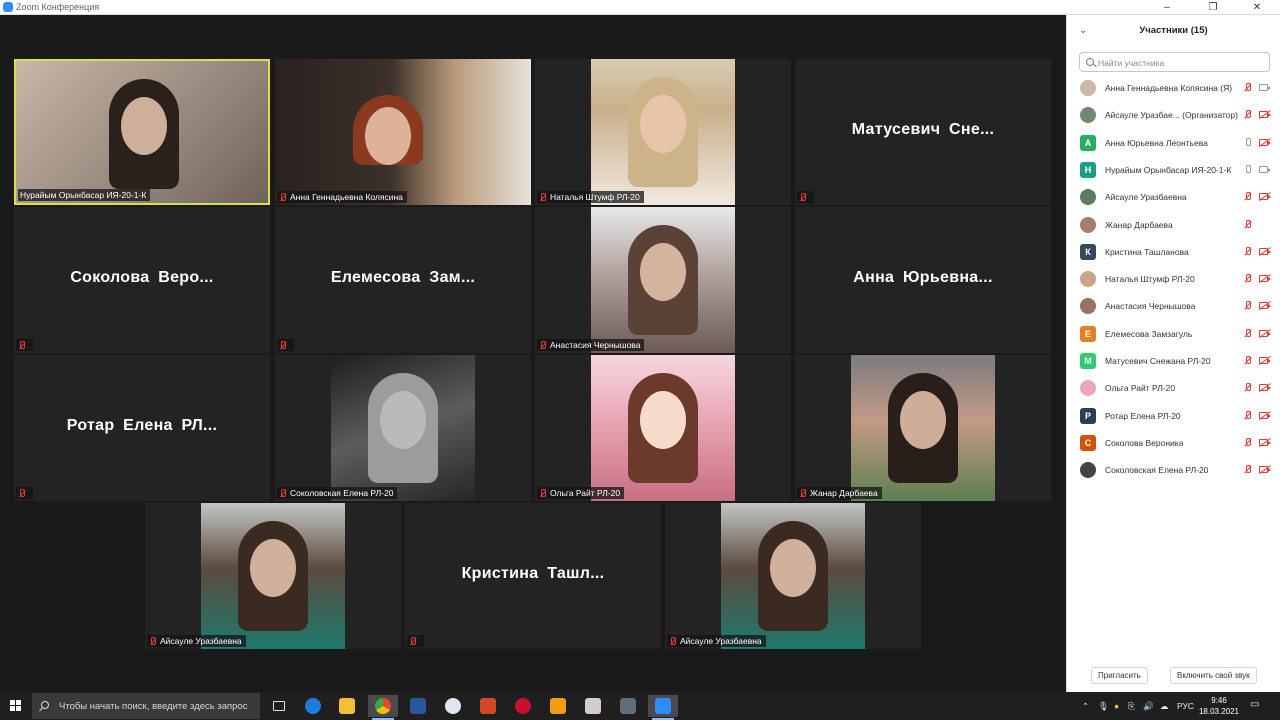 The width and height of the screenshot is (1280, 720). What do you see at coordinates (1254, 704) in the screenshot?
I see `notifications-icon: ▭` at bounding box center [1254, 704].